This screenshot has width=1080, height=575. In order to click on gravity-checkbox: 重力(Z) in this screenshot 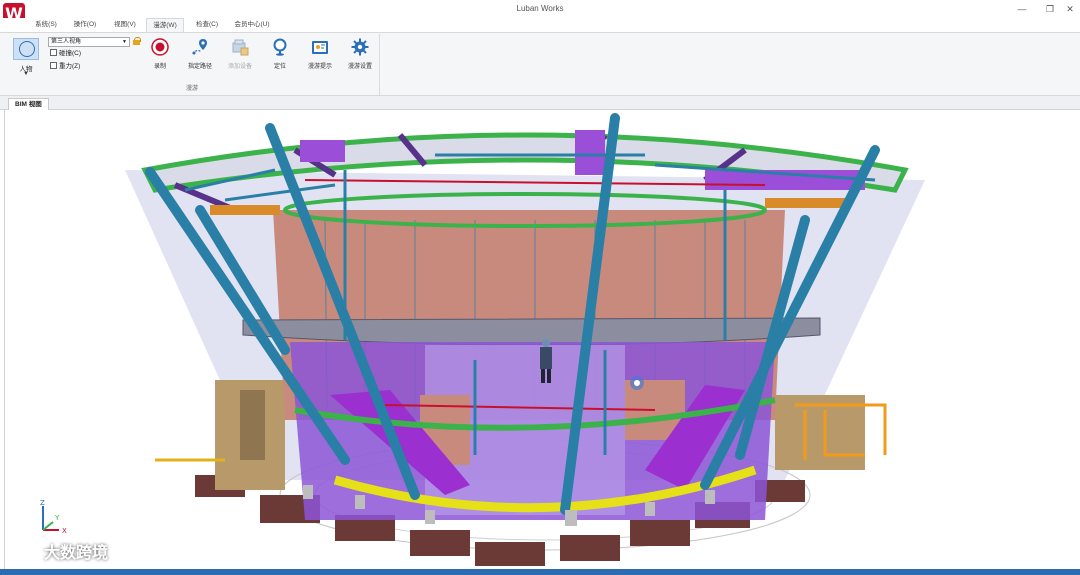, I will do `click(65, 67)`.